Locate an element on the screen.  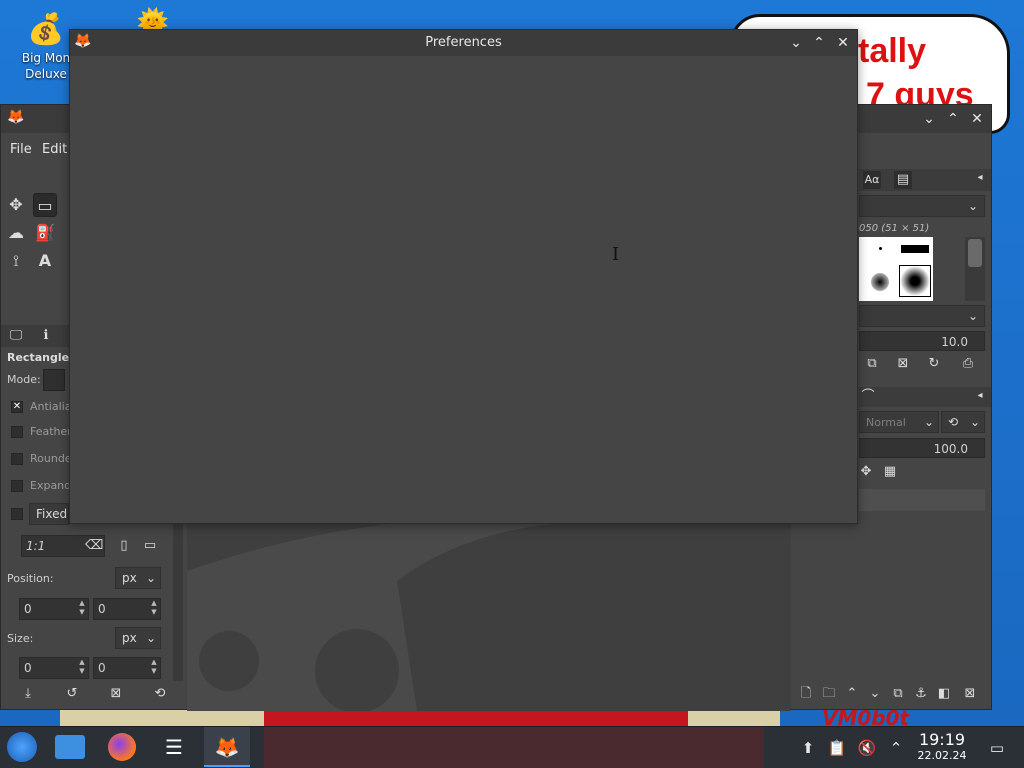
brush-soft is located at coordinates (880, 282).